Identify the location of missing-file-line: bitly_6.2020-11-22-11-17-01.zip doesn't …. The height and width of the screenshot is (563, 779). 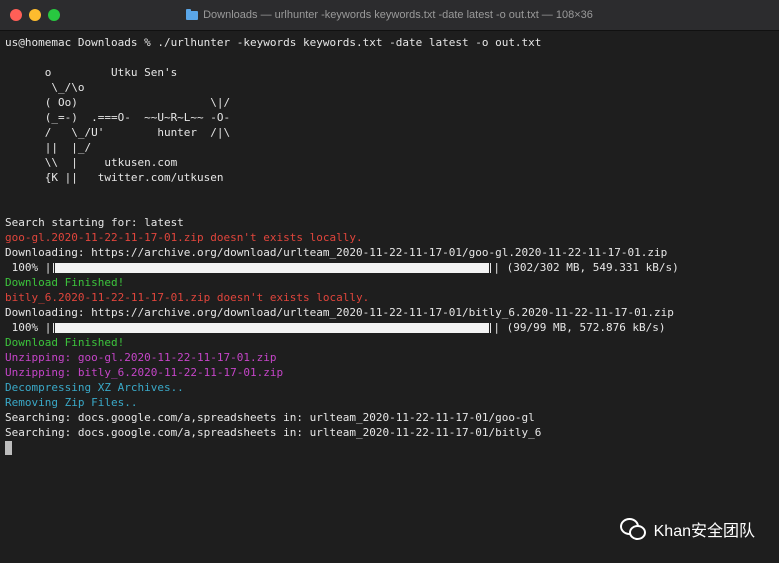
(187, 297).